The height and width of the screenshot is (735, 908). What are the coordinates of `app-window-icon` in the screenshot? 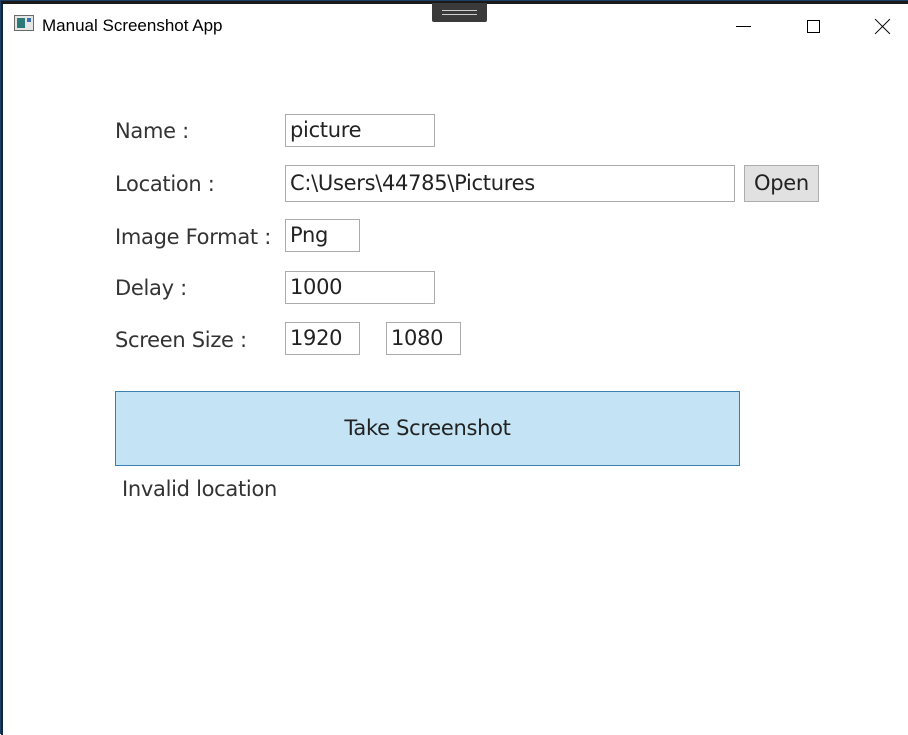 It's located at (24, 23).